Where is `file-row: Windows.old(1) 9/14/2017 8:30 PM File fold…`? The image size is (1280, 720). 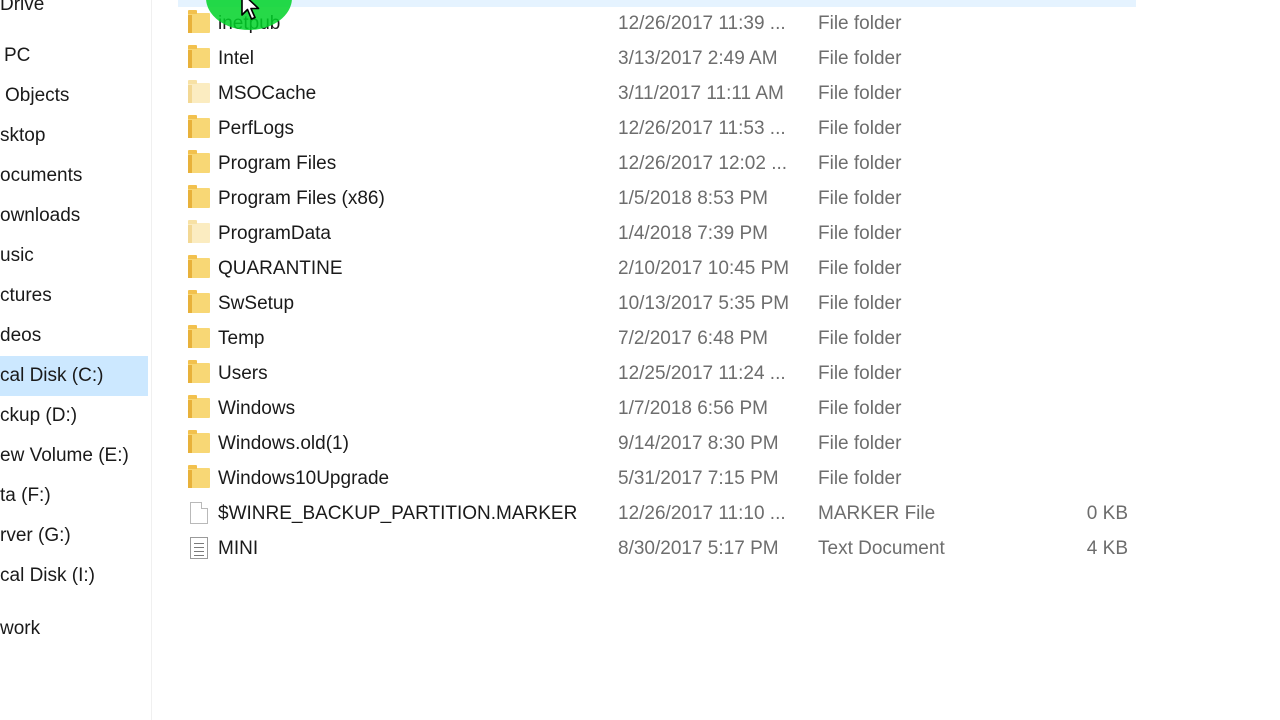 file-row: Windows.old(1) 9/14/2017 8:30 PM File fold… is located at coordinates (657, 443).